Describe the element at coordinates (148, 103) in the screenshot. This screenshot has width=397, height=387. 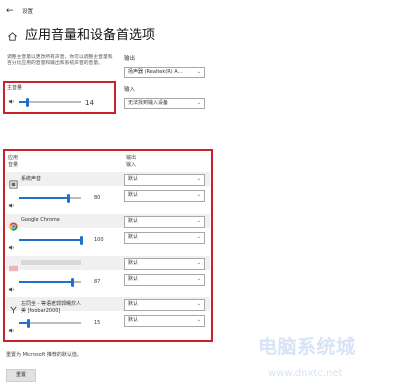
I see `input-device-value: 无法找到输入设备` at that location.